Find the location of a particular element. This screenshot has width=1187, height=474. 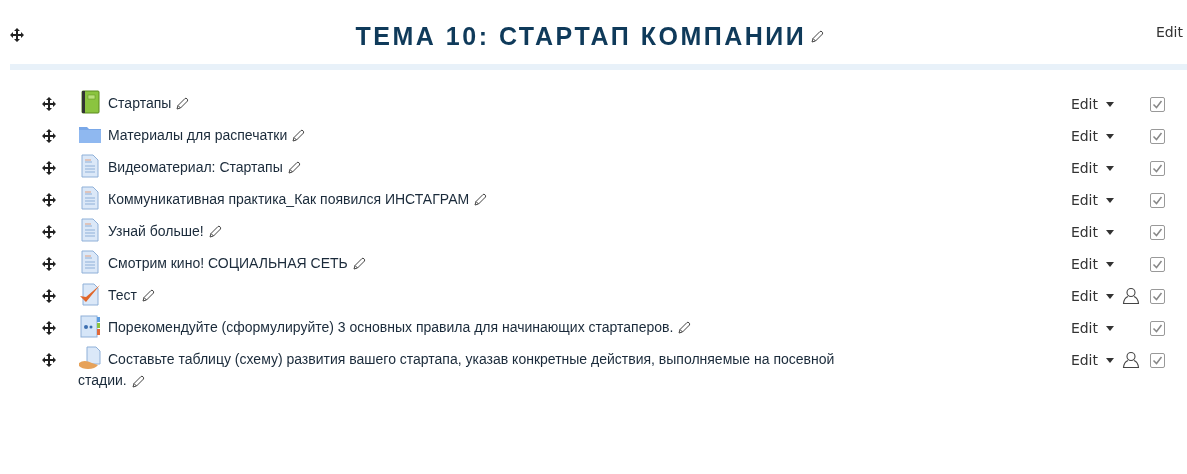

hand-document-icon is located at coordinates (90, 358).